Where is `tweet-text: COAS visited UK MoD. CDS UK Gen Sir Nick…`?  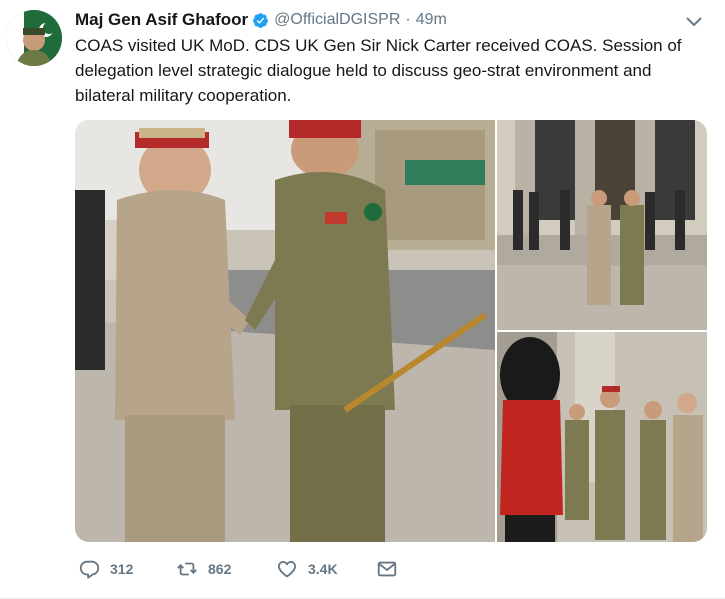
tweet-text: COAS visited UK MoD. CDS UK Gen Sir Nick… is located at coordinates (378, 70).